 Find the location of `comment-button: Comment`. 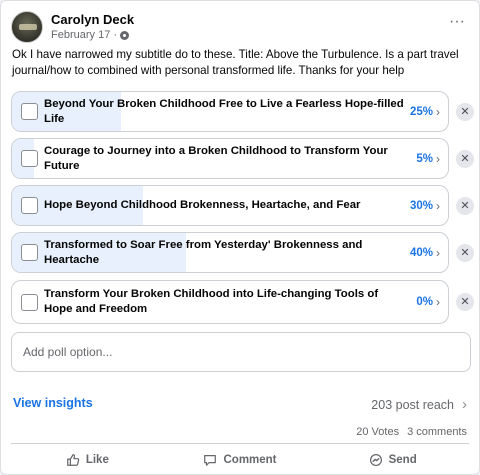

comment-button: Comment is located at coordinates (240, 460).